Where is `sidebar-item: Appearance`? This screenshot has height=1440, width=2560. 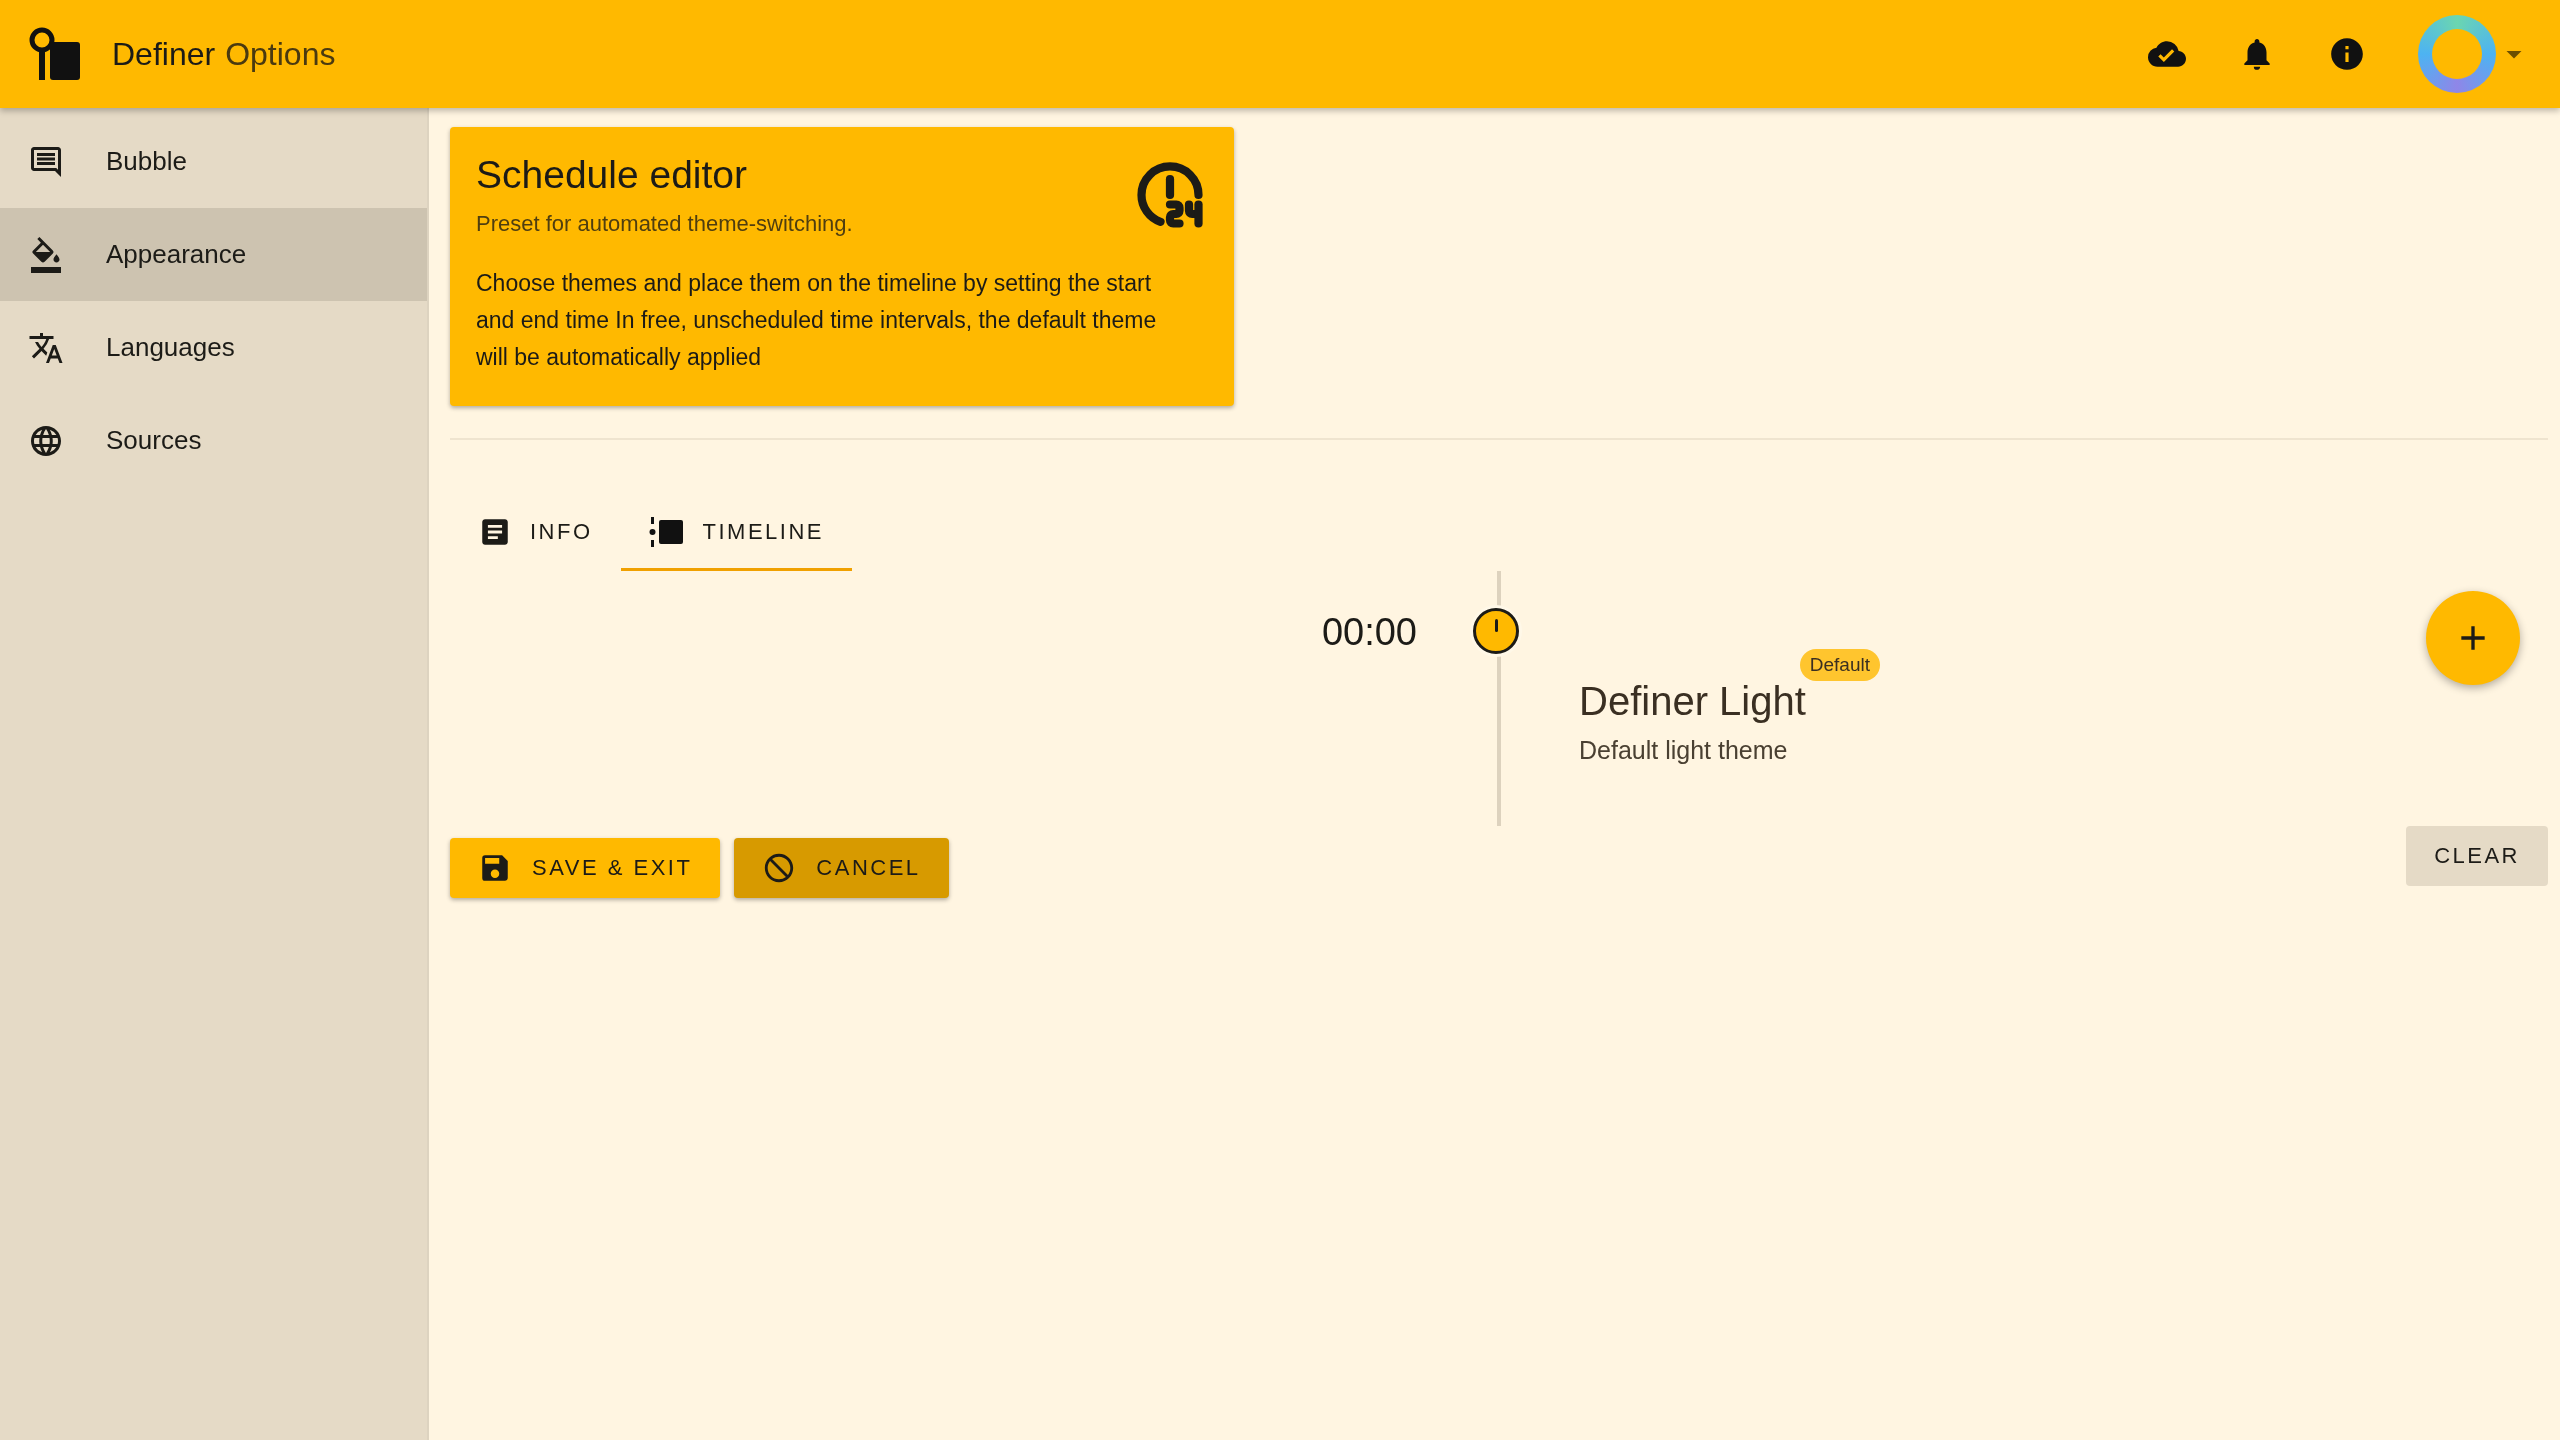 sidebar-item: Appearance is located at coordinates (213, 254).